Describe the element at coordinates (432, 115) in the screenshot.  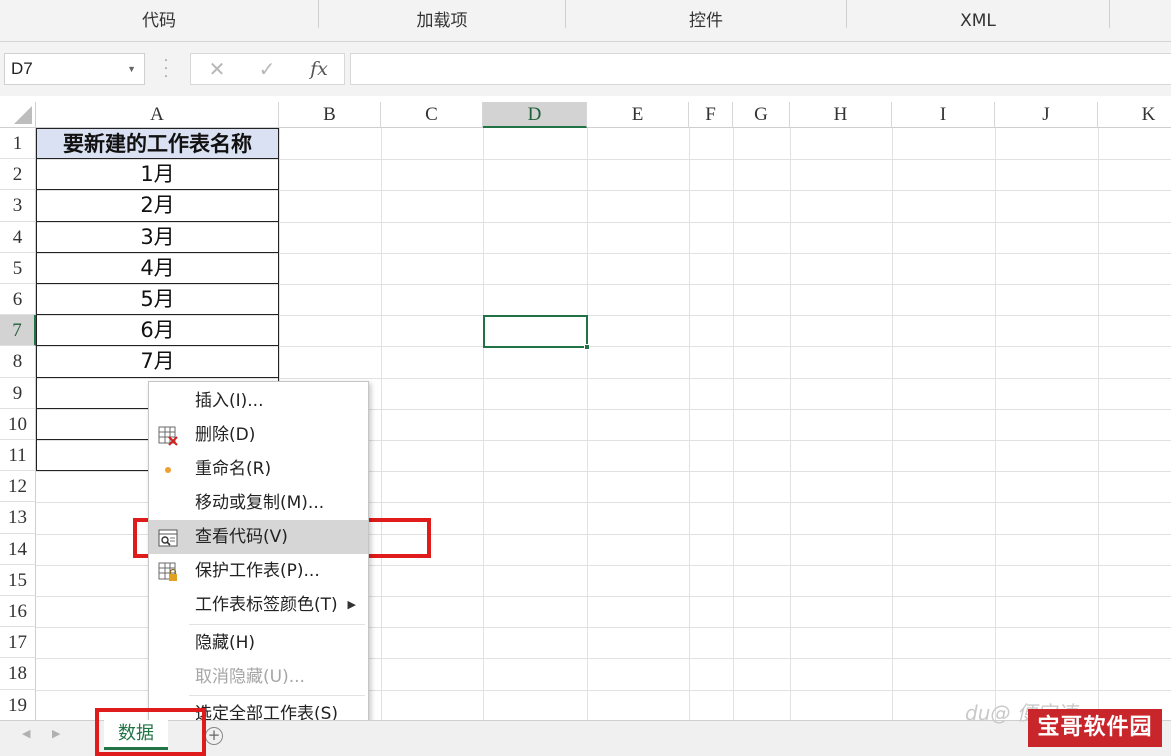
I see `column-header-c: C` at that location.